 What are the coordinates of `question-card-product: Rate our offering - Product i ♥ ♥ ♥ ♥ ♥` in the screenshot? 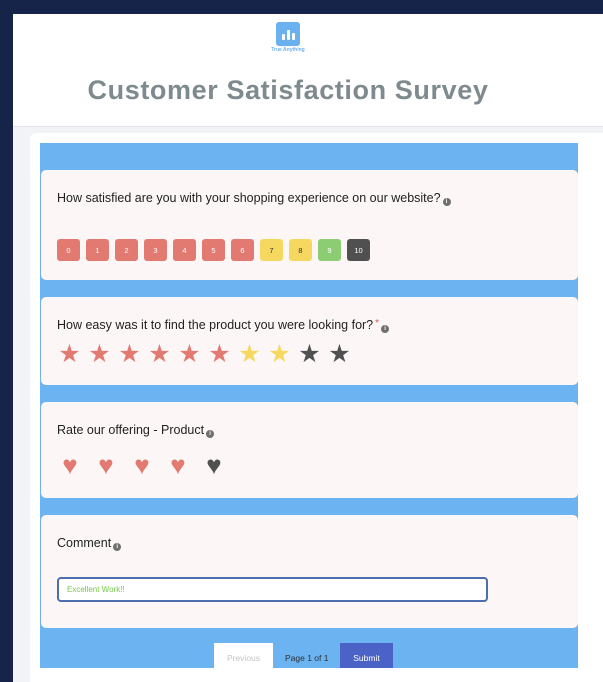 It's located at (309, 450).